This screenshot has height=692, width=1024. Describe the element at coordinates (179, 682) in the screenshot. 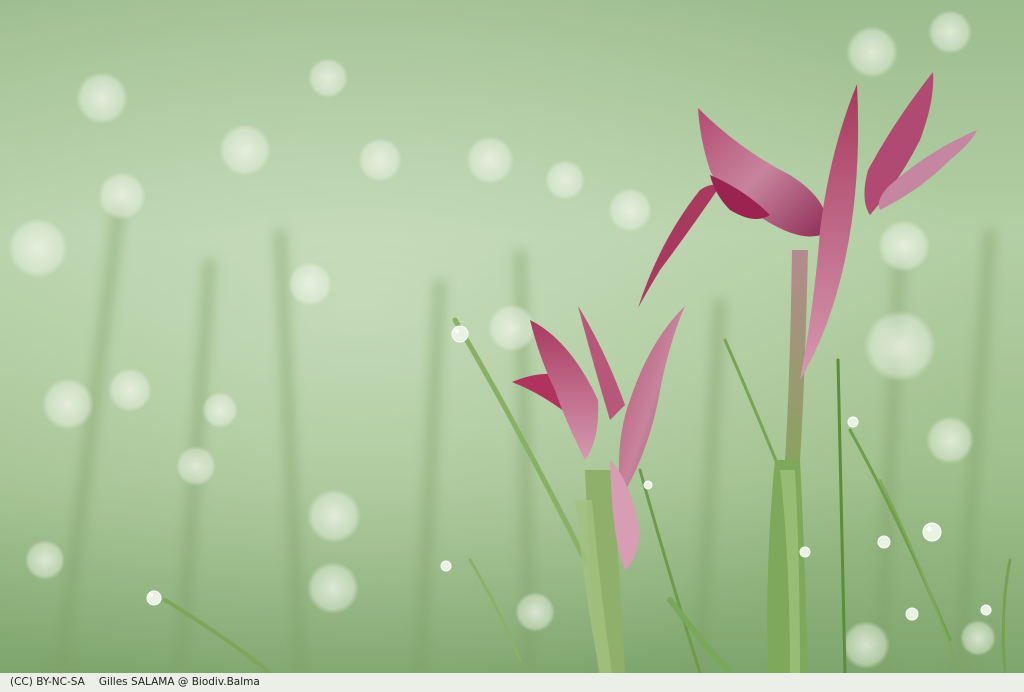

I see `photographer-credit: Gilles SALAMA @ Biodiv.Balma` at that location.